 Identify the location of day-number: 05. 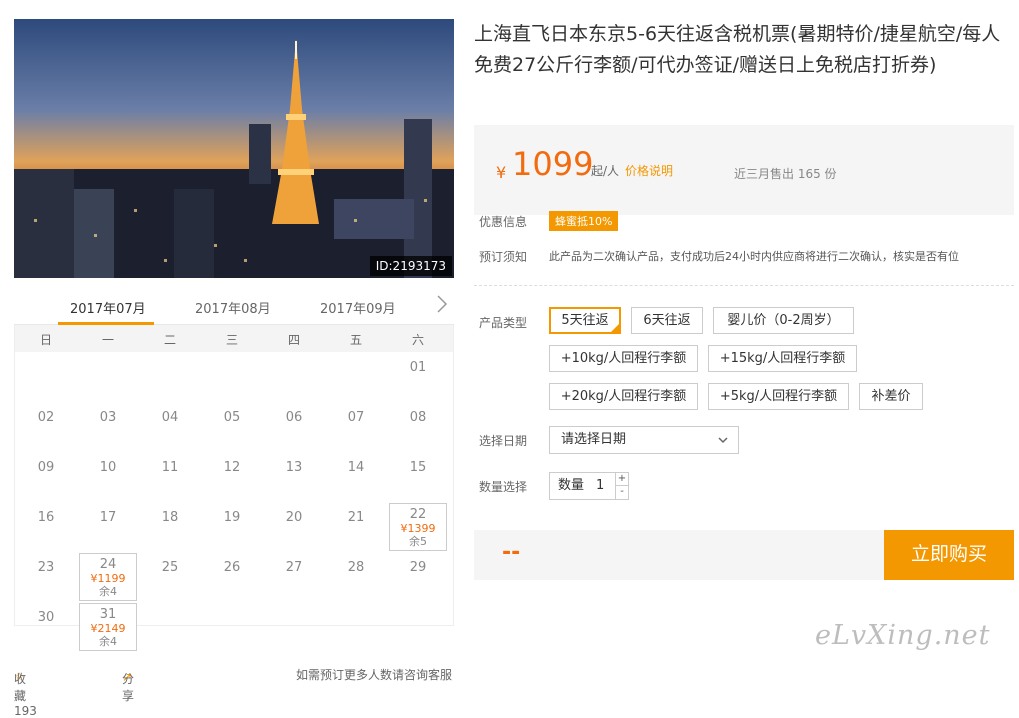
(232, 417).